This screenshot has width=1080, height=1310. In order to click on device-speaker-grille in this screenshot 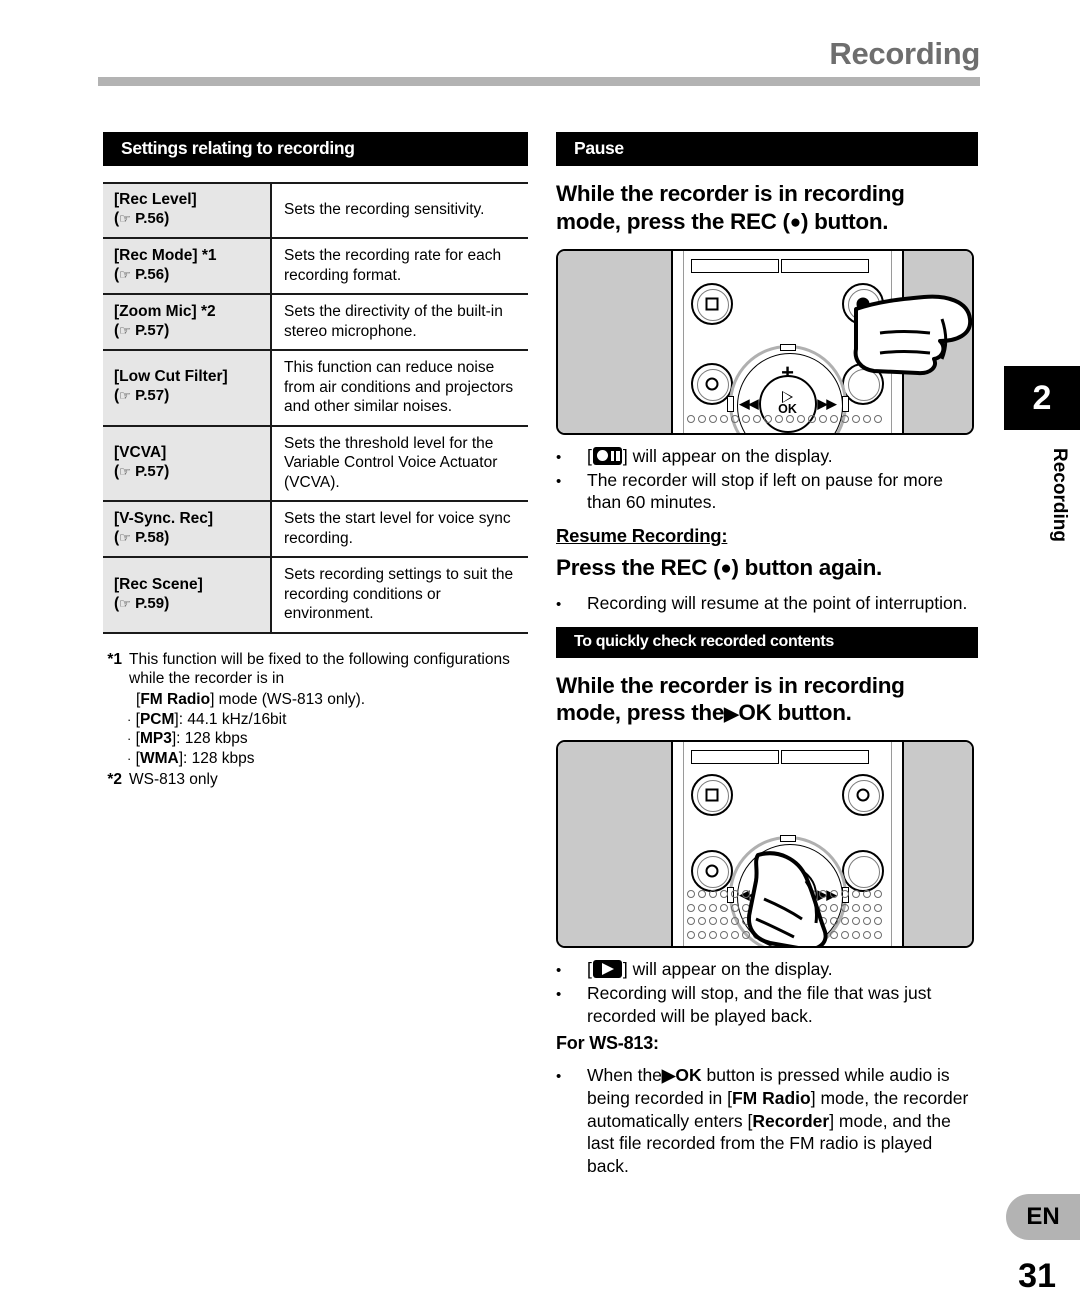, I will do `click(787, 421)`.